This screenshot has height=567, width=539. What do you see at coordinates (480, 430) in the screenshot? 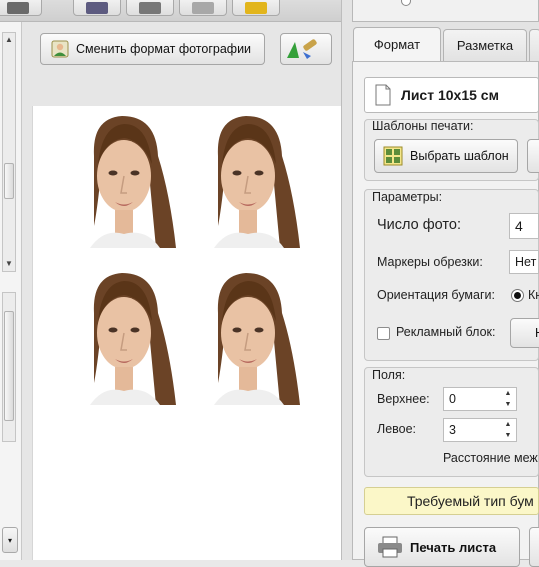
I see `left-margin-input: 3 ▲ ▼` at bounding box center [480, 430].